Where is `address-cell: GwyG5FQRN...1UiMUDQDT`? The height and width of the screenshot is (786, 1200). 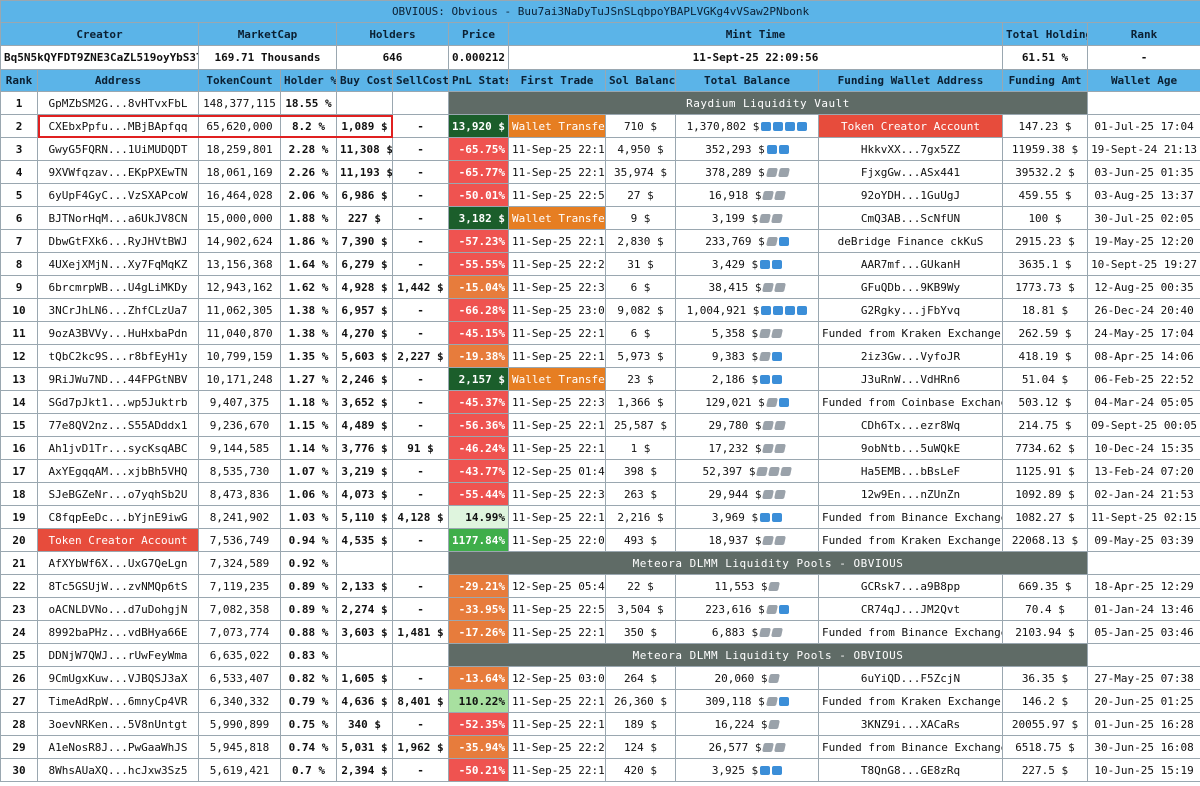 address-cell: GwyG5FQRN...1UiMUDQDT is located at coordinates (118, 149).